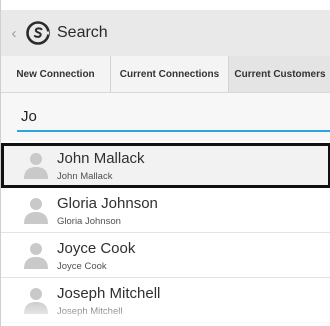 The width and height of the screenshot is (330, 326). Describe the element at coordinates (165, 210) in the screenshot. I see `result-item: Gloria Johnson Gloria Johnson` at that location.